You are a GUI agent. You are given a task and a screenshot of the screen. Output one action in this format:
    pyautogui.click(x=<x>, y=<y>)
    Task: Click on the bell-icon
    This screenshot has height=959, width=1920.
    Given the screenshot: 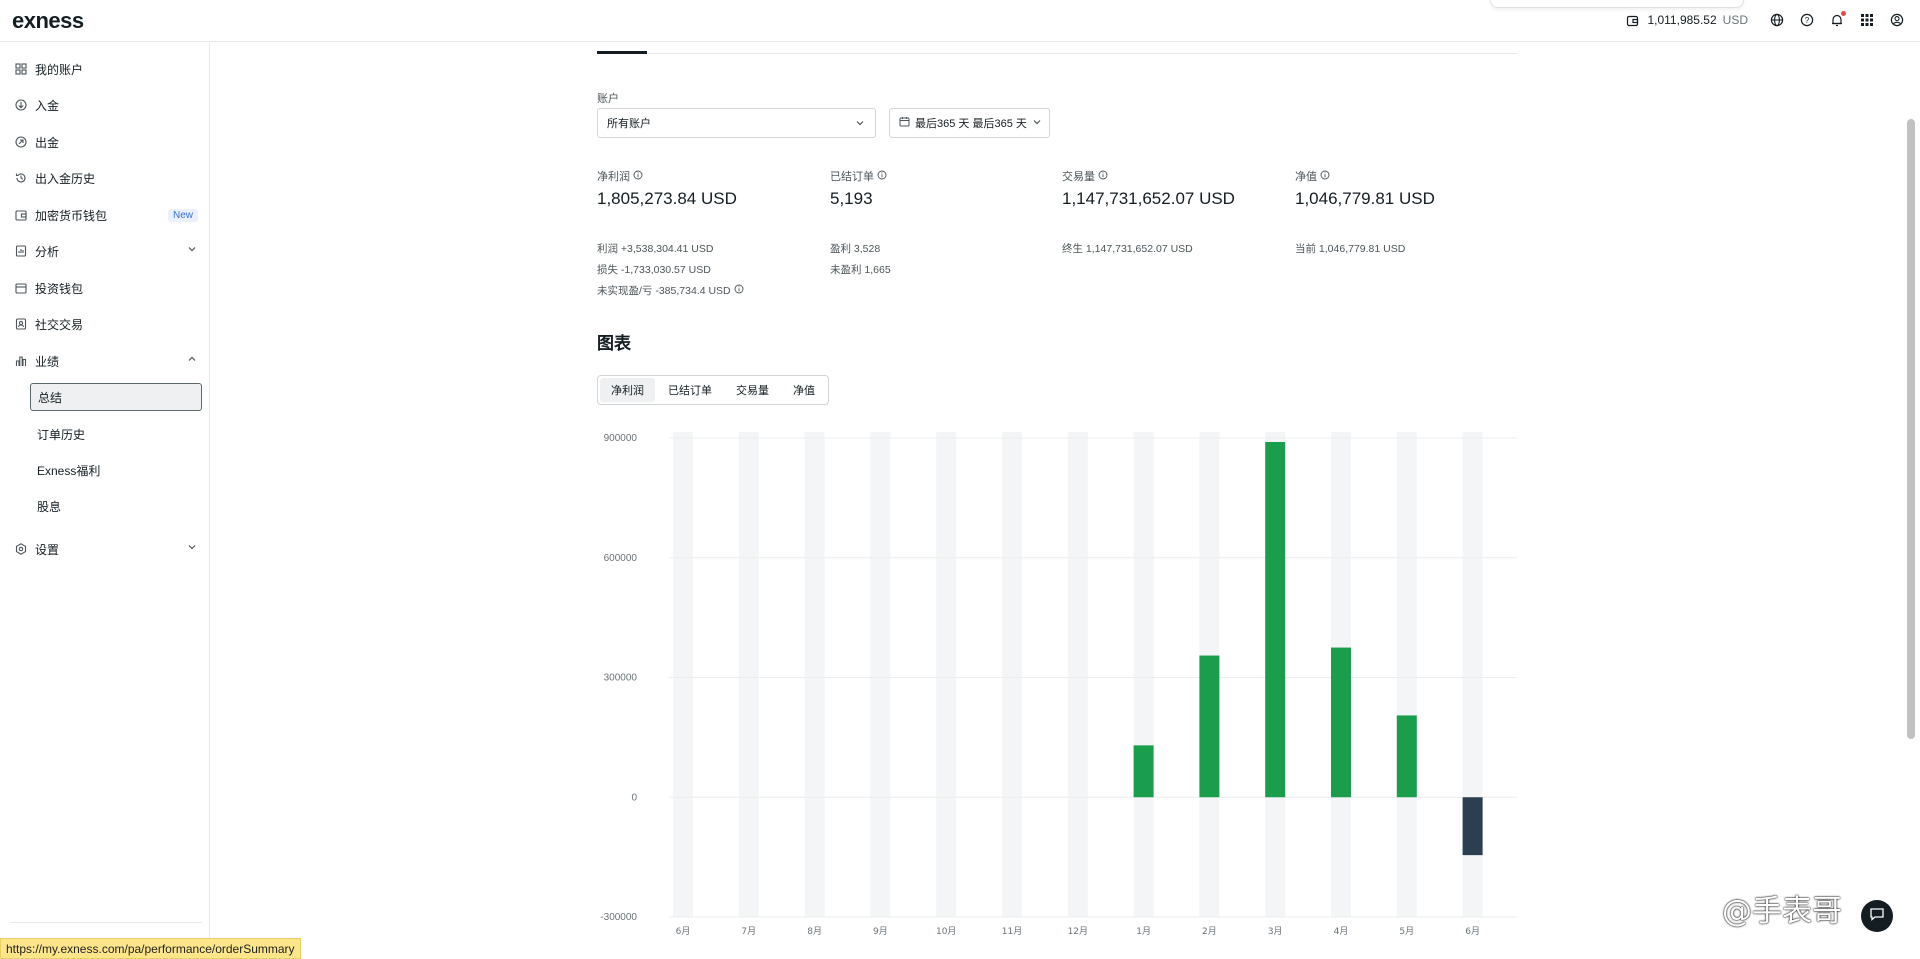 What is the action you would take?
    pyautogui.click(x=1837, y=20)
    